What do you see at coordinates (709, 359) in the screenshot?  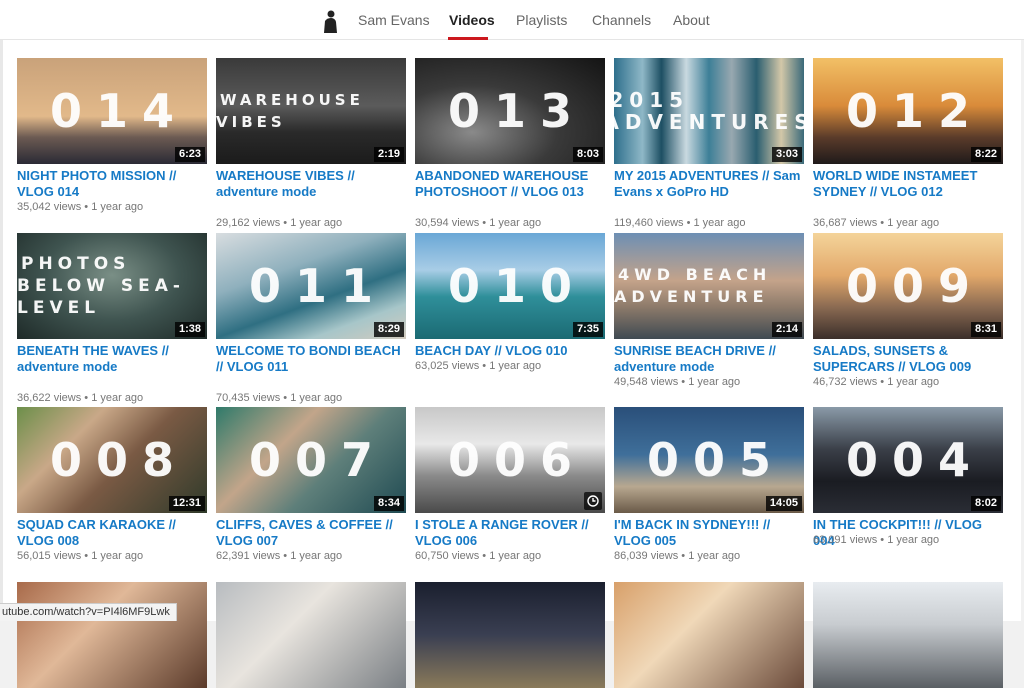 I see `video-title: SUNRISE BEACH DRIVE // adventure mode` at bounding box center [709, 359].